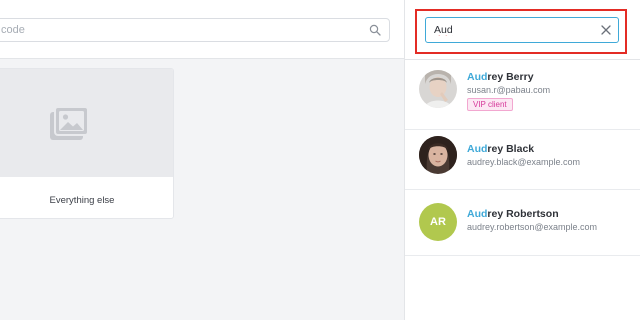 The height and width of the screenshot is (320, 640). I want to click on category-card-everything-else: Everything else, so click(87, 143).